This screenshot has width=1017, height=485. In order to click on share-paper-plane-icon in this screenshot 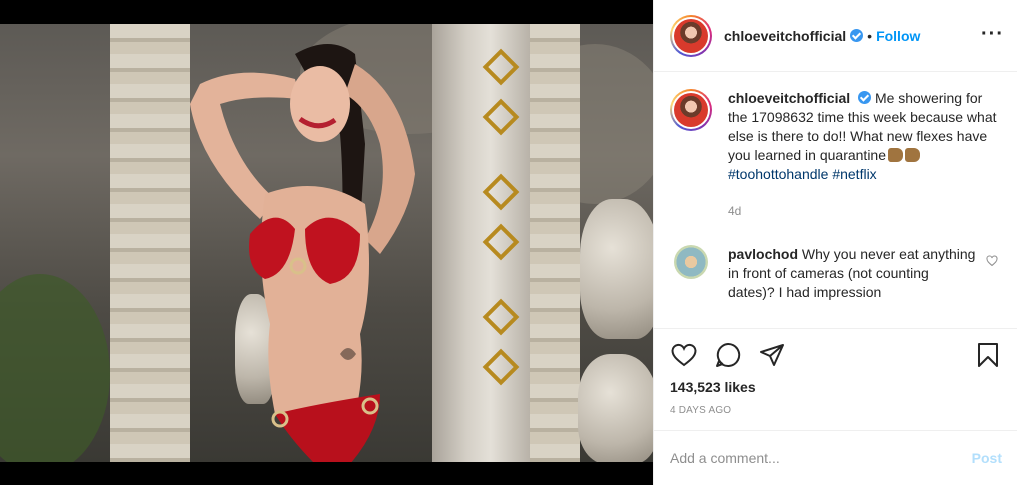, I will do `click(772, 355)`.